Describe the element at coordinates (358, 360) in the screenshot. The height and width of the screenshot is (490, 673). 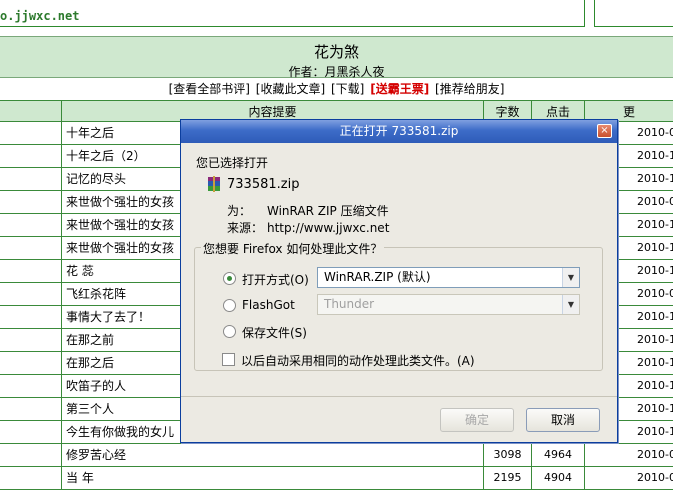
I see `auto-action-label: 以后自动采用相同的动作处理此类文件。(A)` at that location.